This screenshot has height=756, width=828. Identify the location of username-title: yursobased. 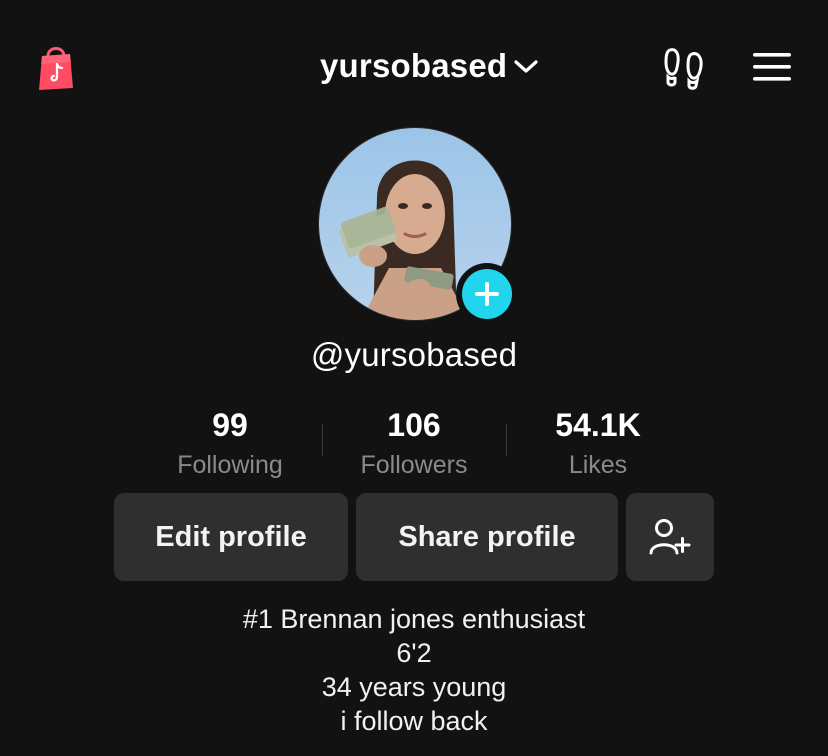
(414, 65).